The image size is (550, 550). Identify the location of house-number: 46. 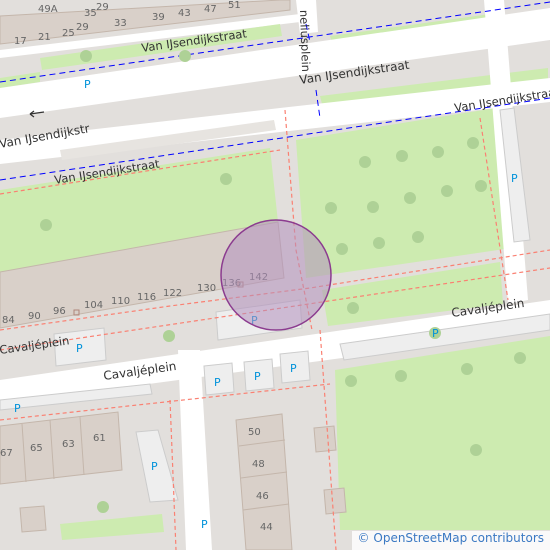
(262, 496).